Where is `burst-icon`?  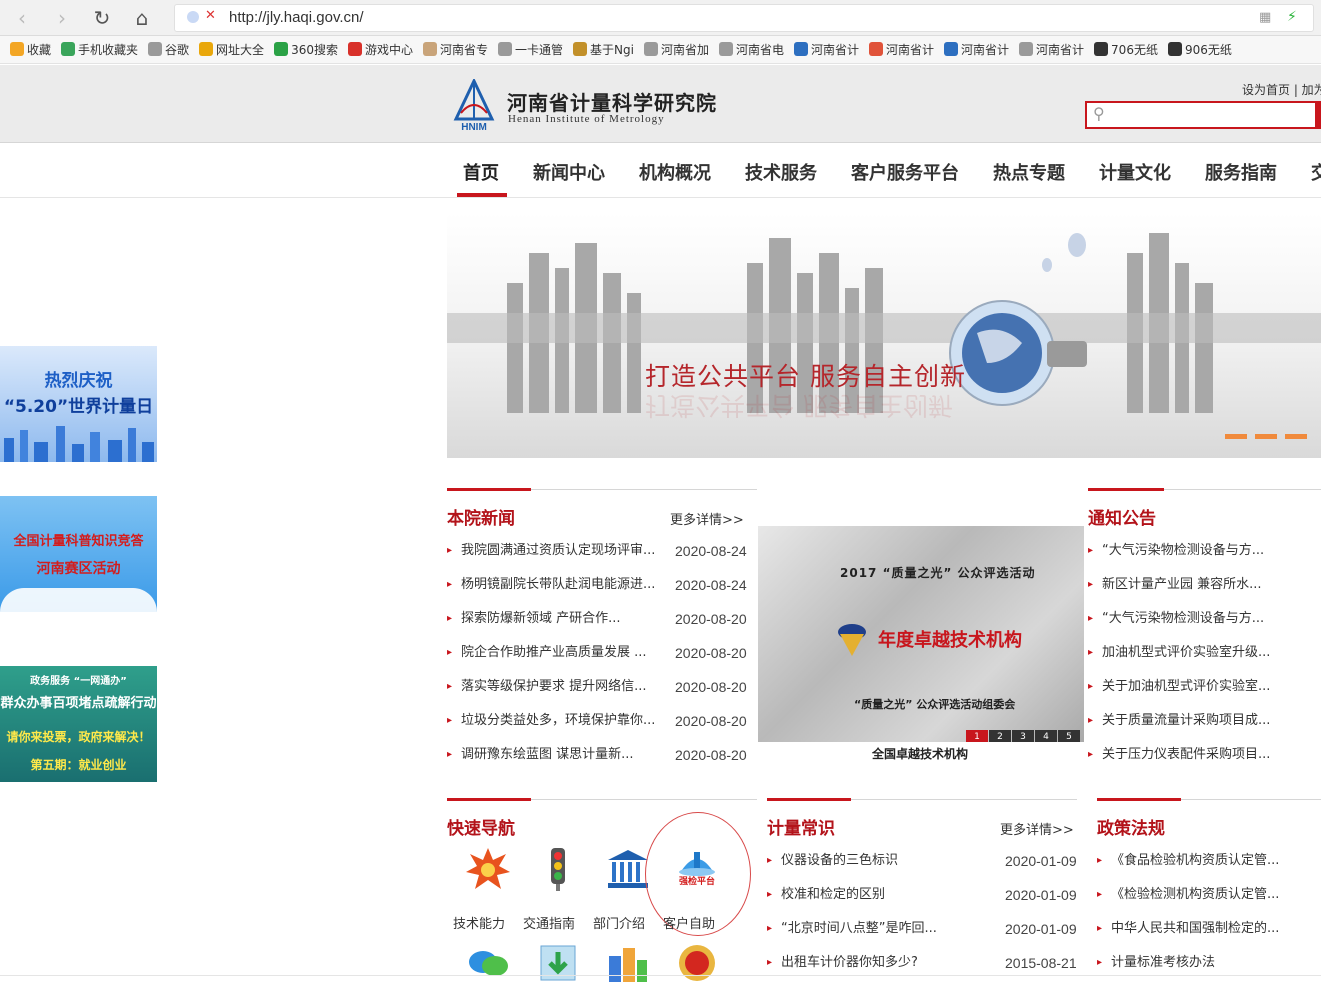
burst-icon is located at coordinates (488, 869).